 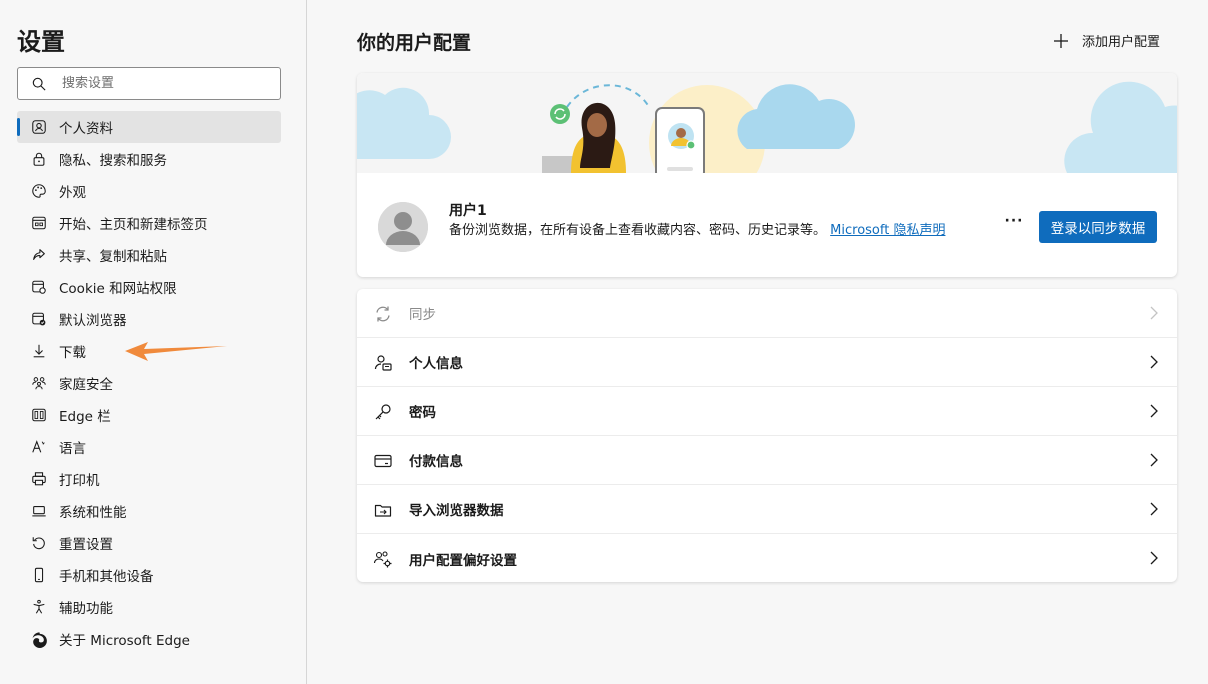 I want to click on phone-icon, so click(x=39, y=575).